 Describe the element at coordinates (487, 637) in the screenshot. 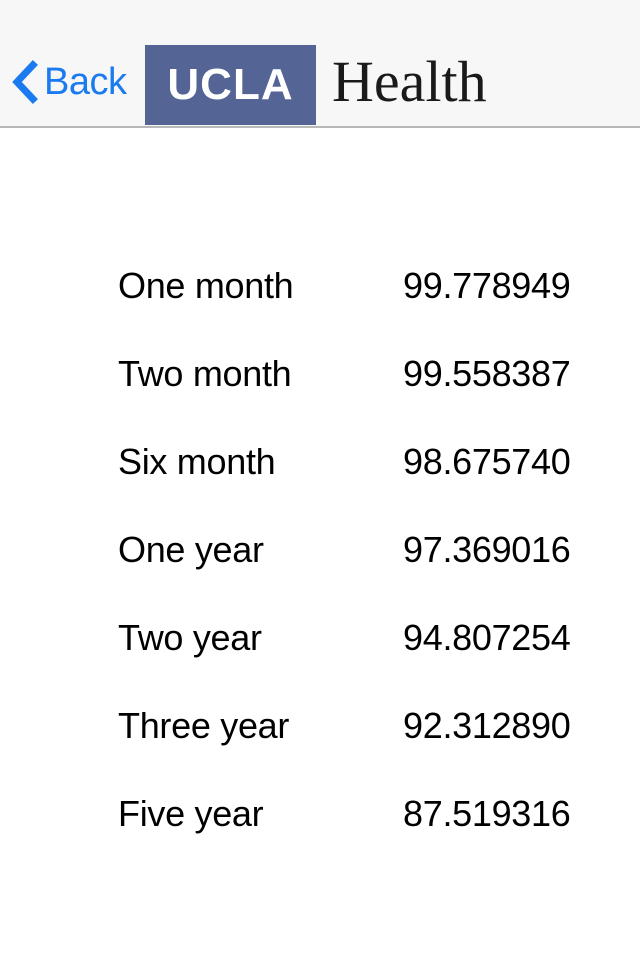

I see `row-value: 94.807254` at that location.